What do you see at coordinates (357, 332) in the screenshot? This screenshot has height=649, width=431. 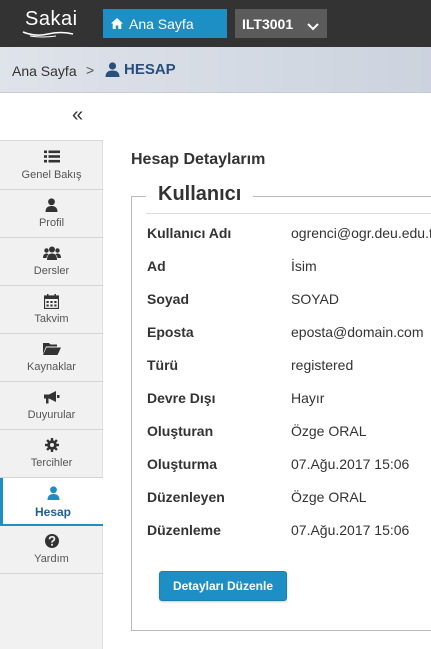 I see `detail-value: eposta@domain.com` at bounding box center [357, 332].